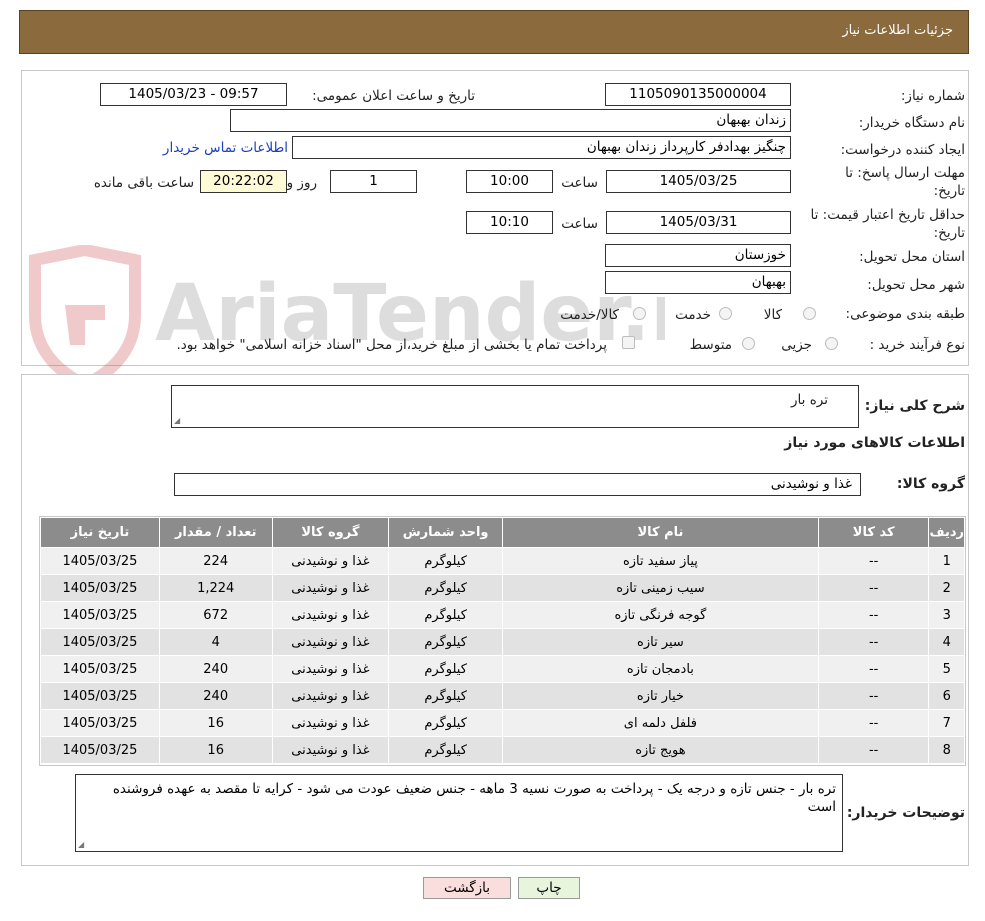  I want to click on cell-name: خیار تازه, so click(660, 696).